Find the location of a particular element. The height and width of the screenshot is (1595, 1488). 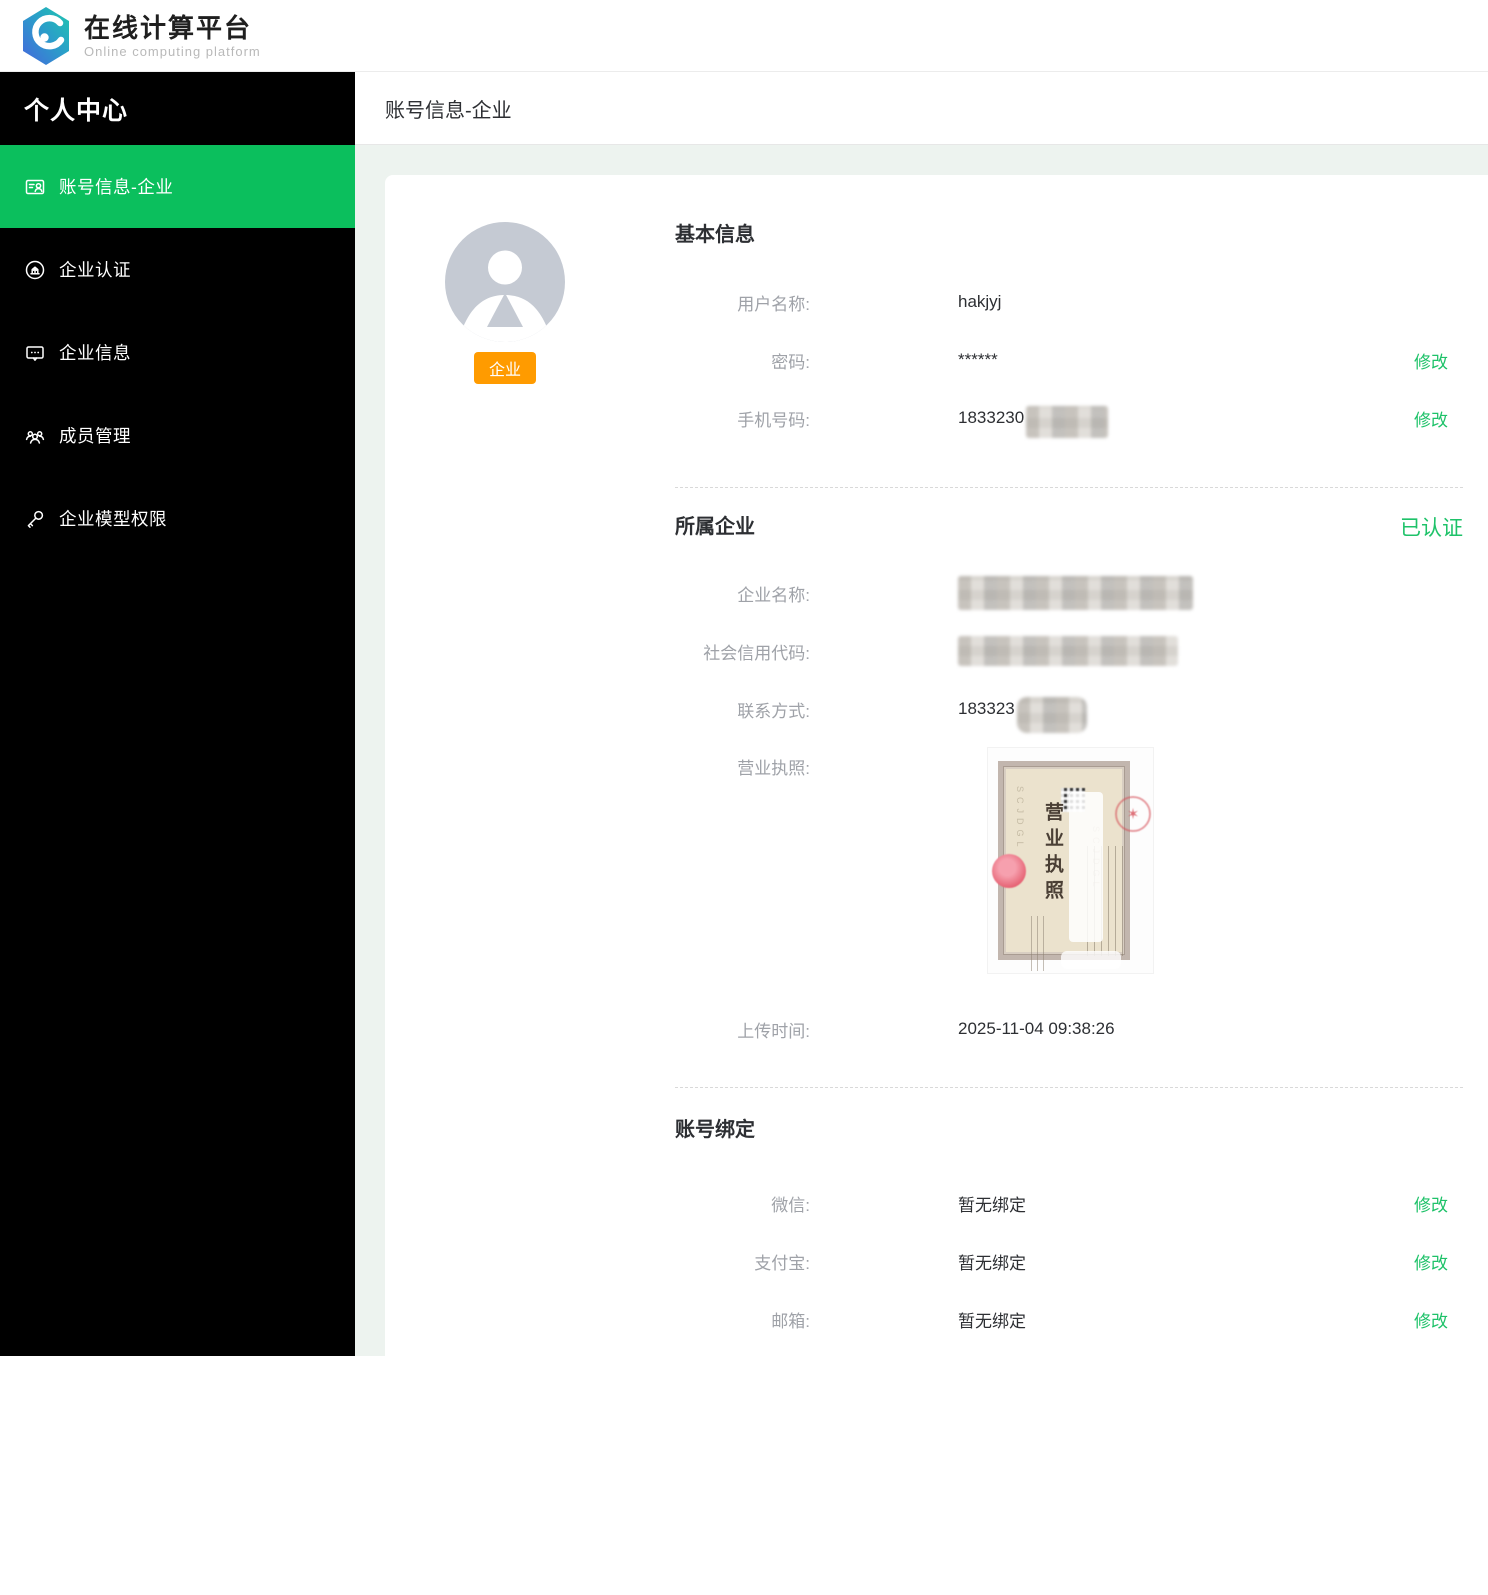

sidebar-title: 个人中心 is located at coordinates (76, 110).